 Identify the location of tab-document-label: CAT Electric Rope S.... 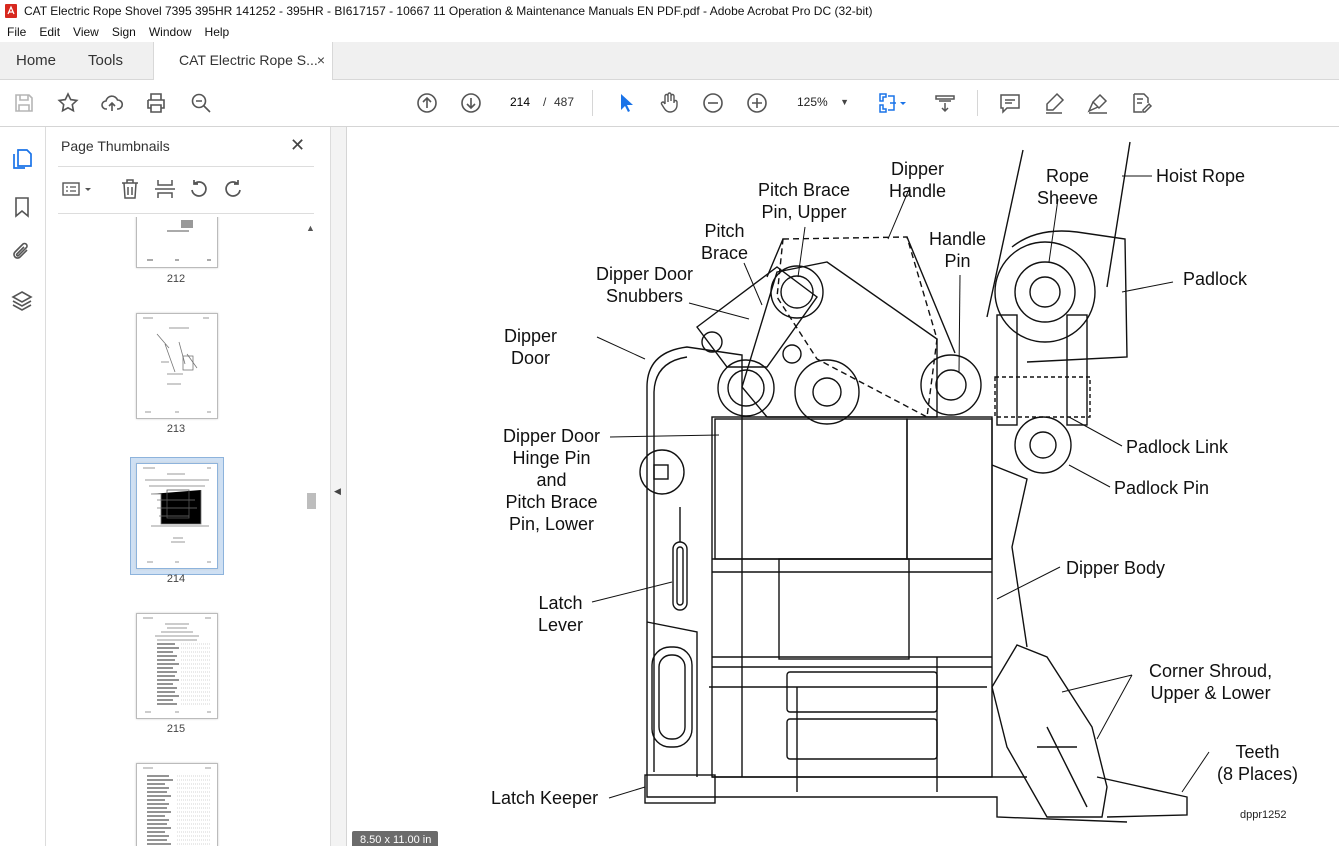
(248, 60).